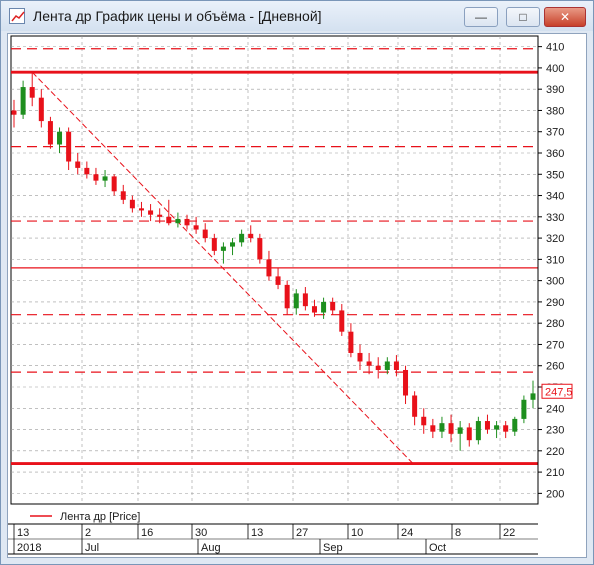 Image resolution: width=594 pixels, height=565 pixels. I want to click on maximize-icon: □, so click(523, 17).